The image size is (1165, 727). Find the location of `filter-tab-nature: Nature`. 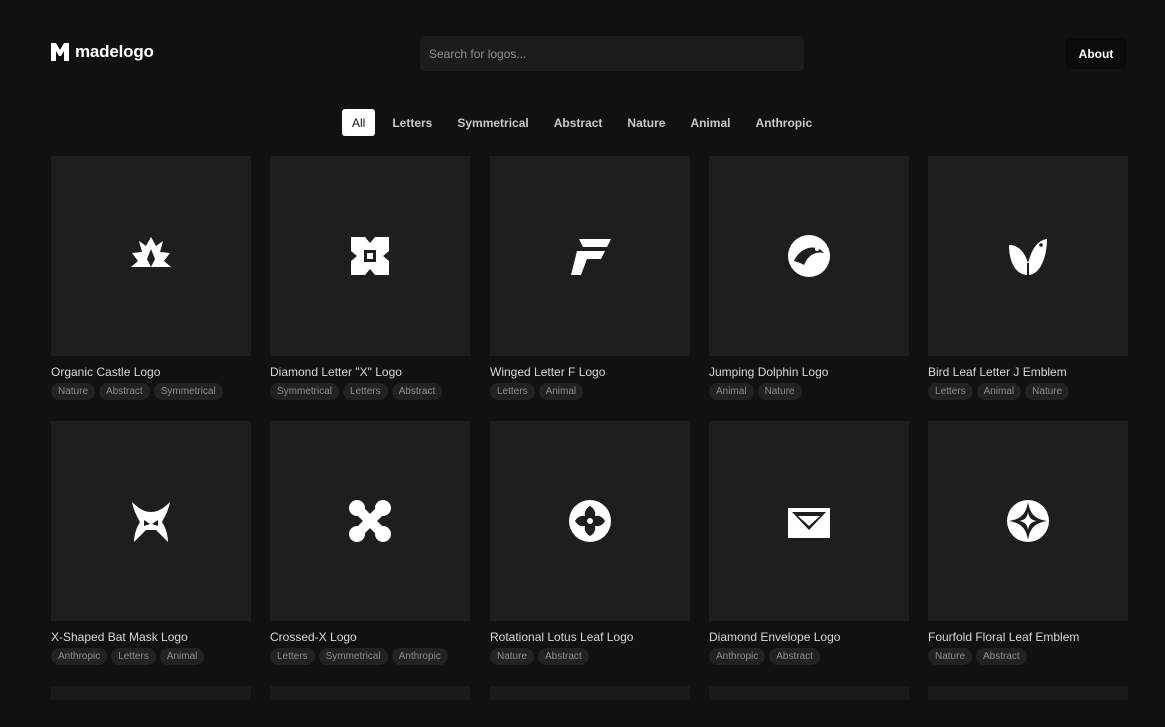

filter-tab-nature: Nature is located at coordinates (646, 122).